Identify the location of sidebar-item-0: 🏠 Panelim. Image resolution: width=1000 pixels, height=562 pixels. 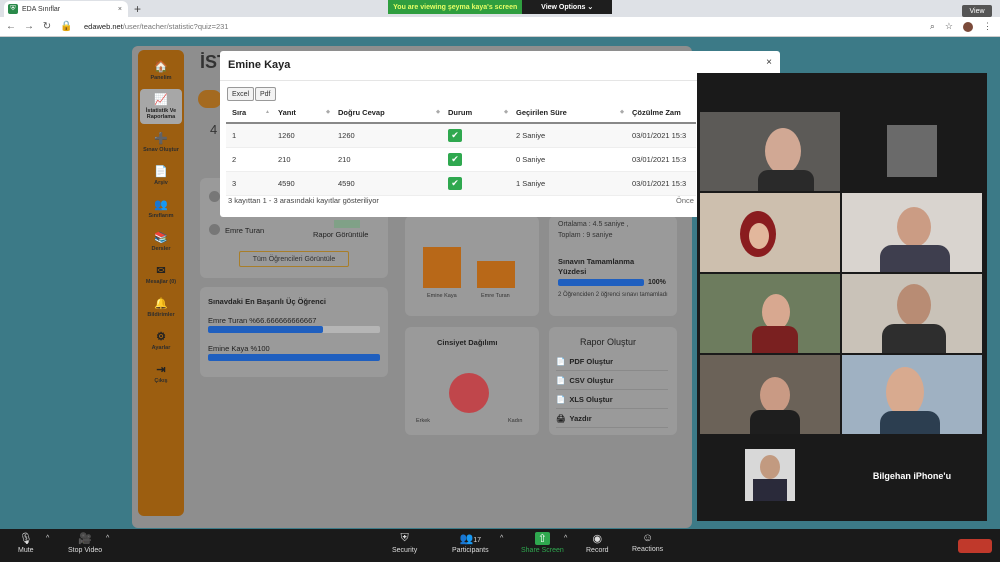
(161, 70).